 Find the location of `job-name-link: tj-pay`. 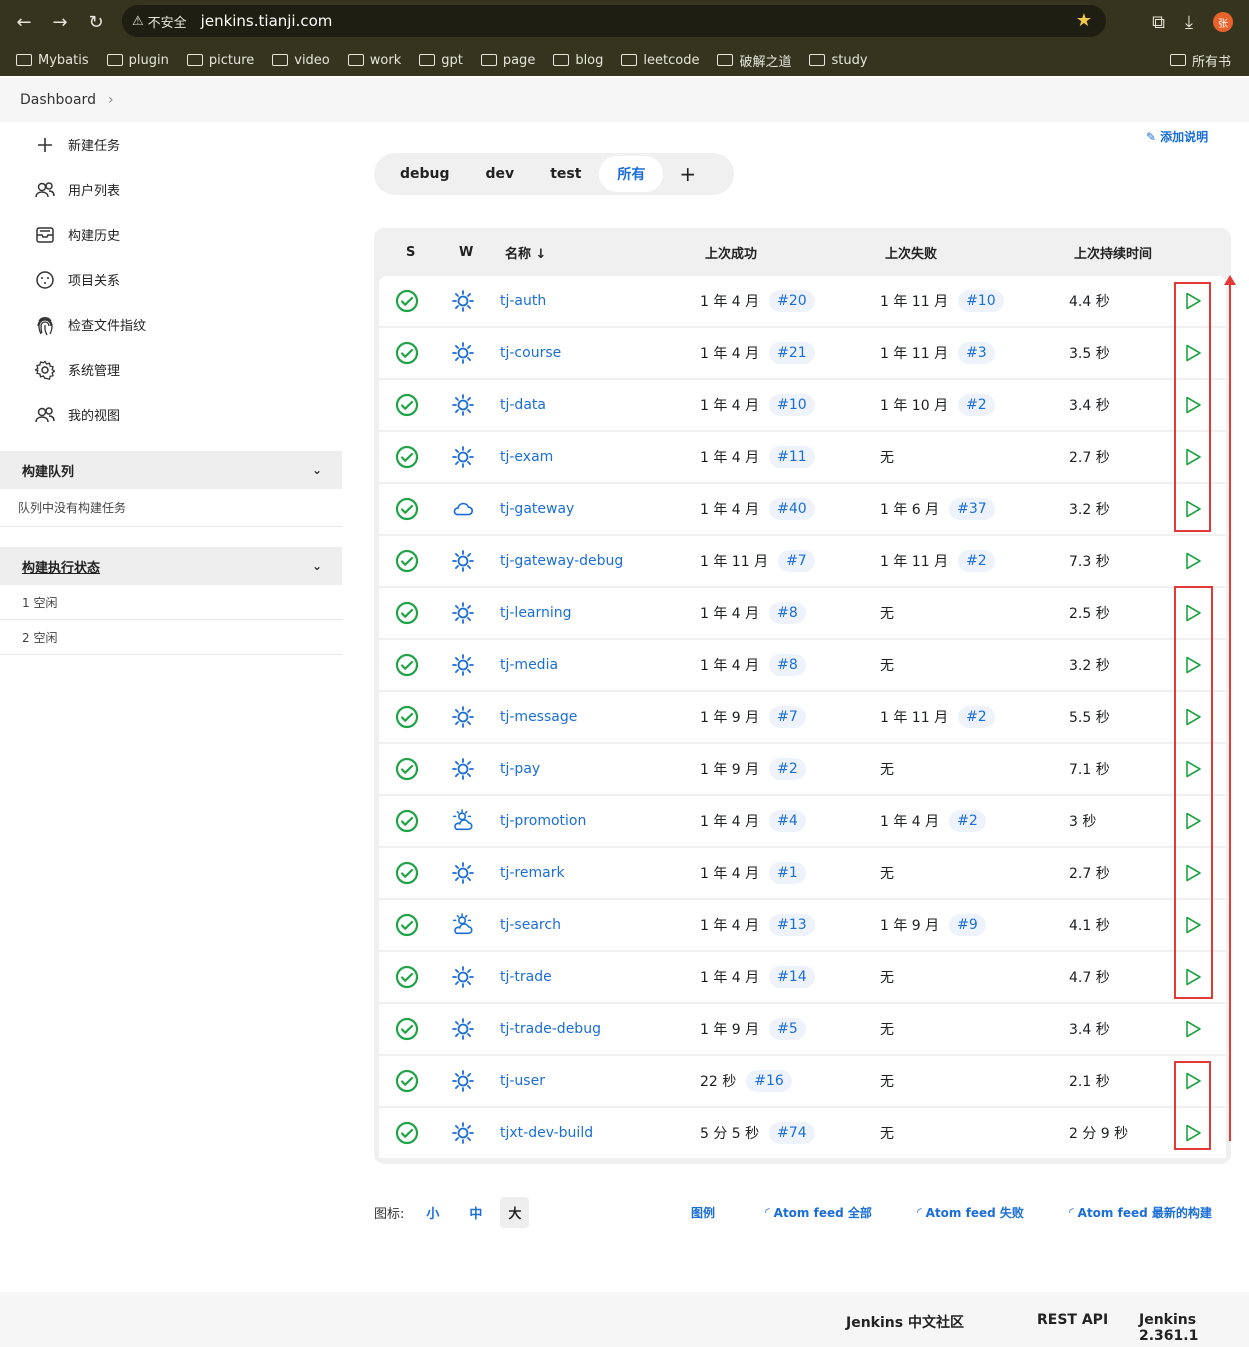

job-name-link: tj-pay is located at coordinates (520, 769).